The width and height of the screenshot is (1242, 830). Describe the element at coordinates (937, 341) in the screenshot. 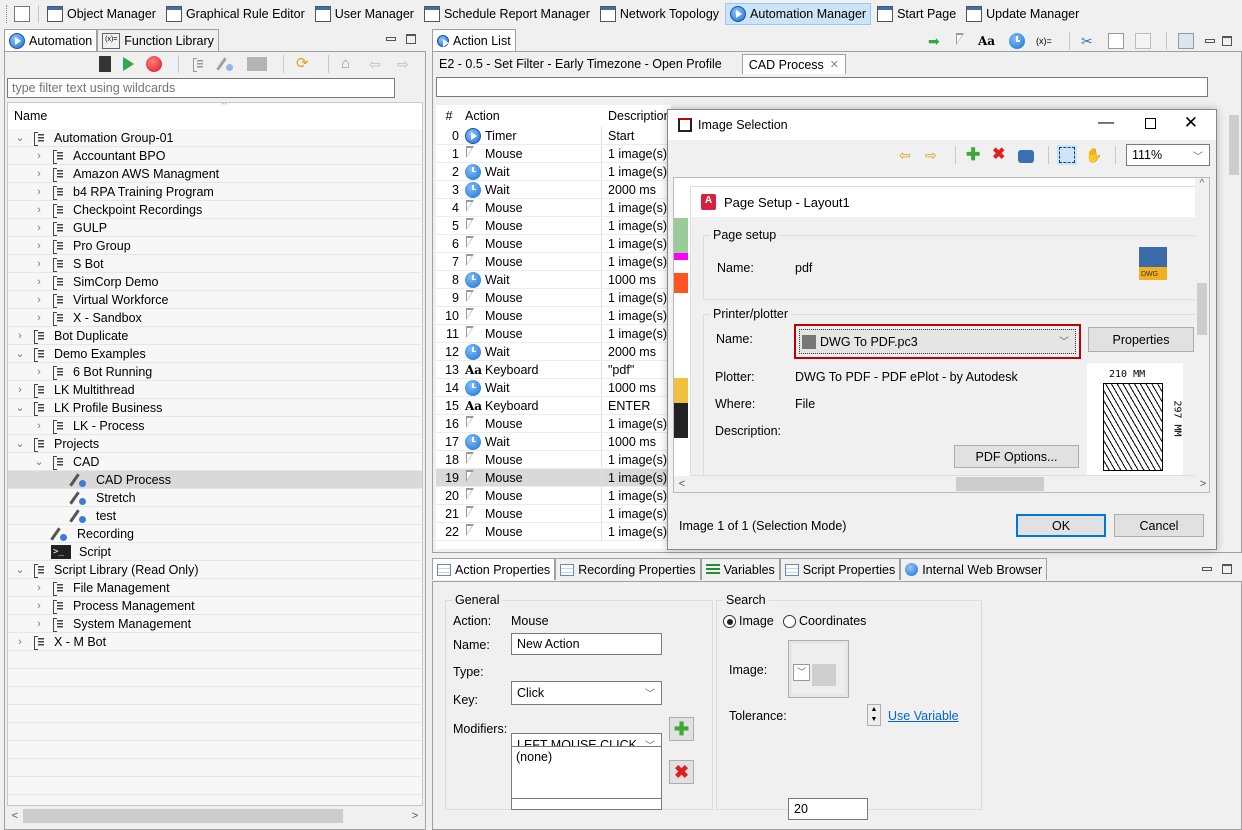

I see `printer-select: DWG To PDF.pc3 ﹀` at that location.